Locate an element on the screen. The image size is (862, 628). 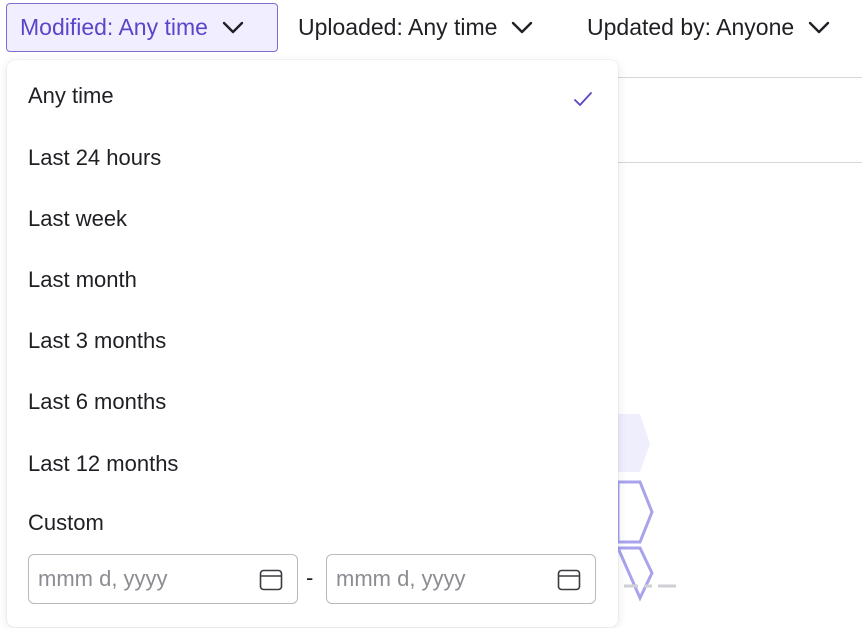
start-date-field is located at coordinates (163, 579).